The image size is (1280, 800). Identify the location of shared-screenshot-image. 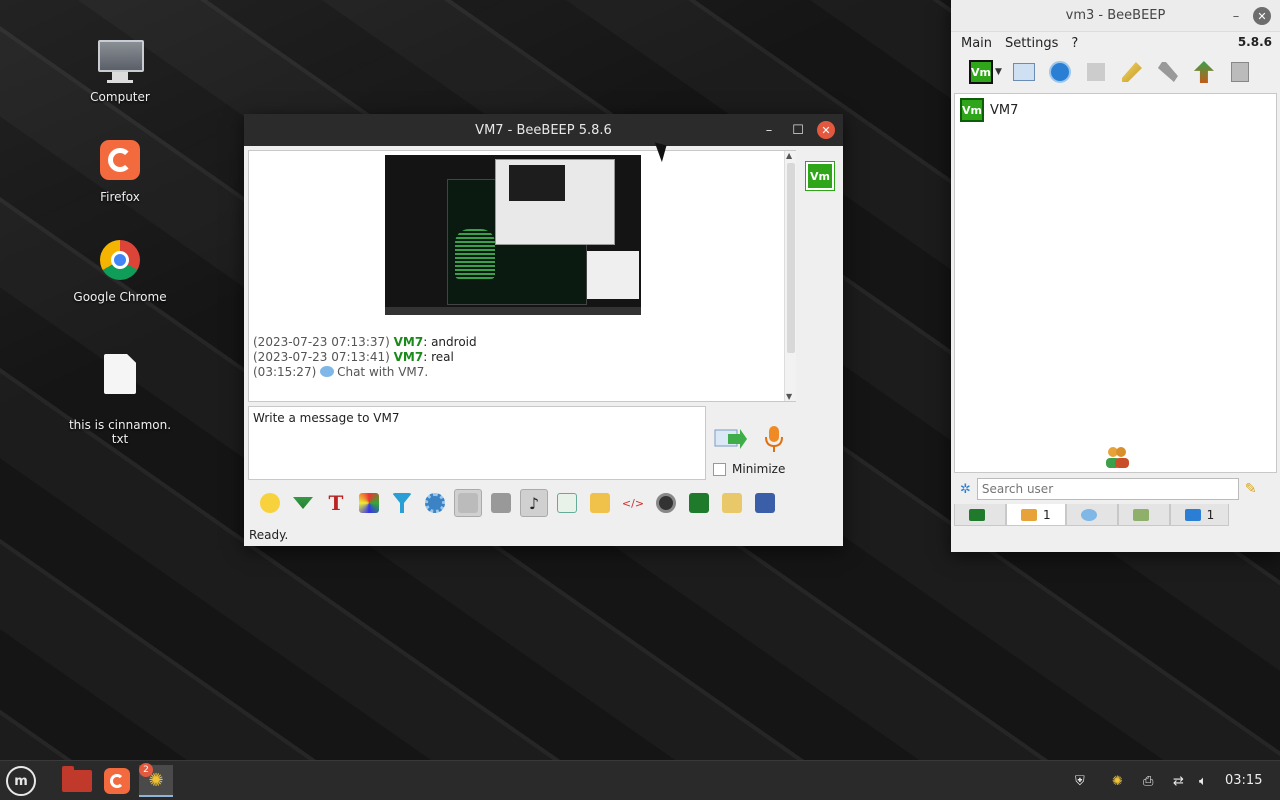
(513, 235).